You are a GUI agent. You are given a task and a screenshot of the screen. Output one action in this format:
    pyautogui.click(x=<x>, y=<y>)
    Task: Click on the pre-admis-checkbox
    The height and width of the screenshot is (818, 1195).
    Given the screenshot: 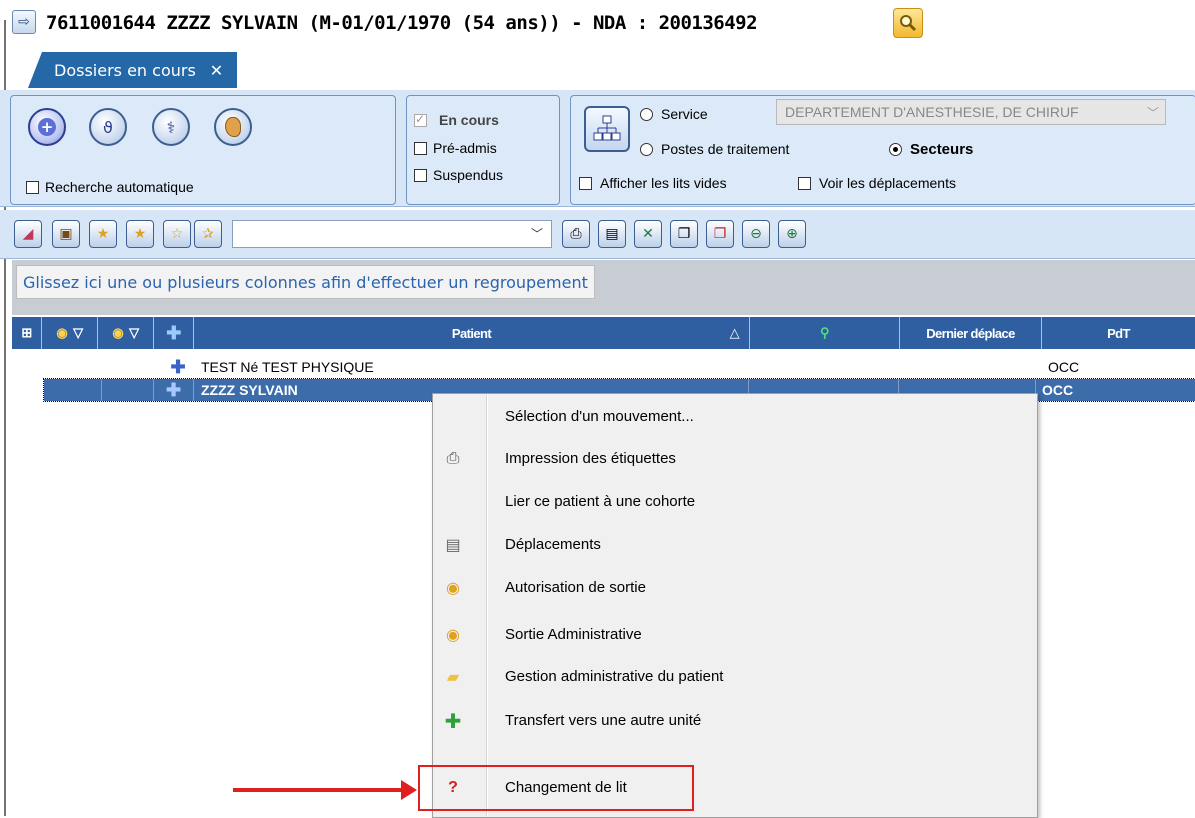 What is the action you would take?
    pyautogui.click(x=420, y=148)
    